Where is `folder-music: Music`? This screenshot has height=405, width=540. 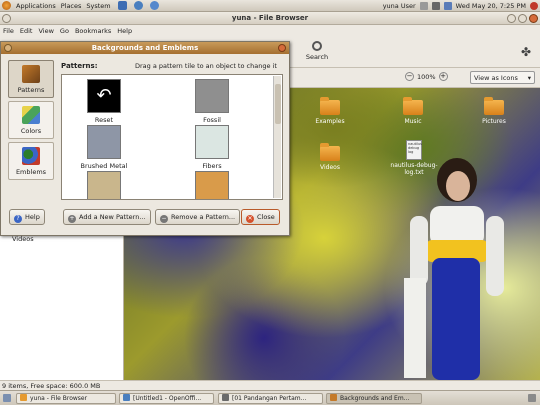 folder-music: Music is located at coordinates (413, 111).